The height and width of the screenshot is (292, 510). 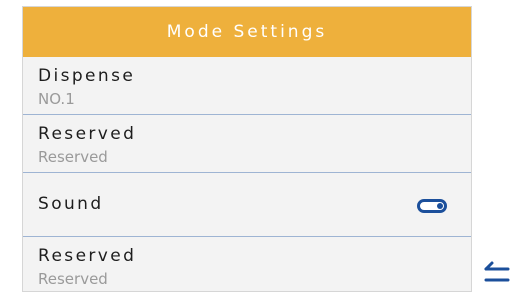 I want to click on toggle-knob, so click(x=440, y=206).